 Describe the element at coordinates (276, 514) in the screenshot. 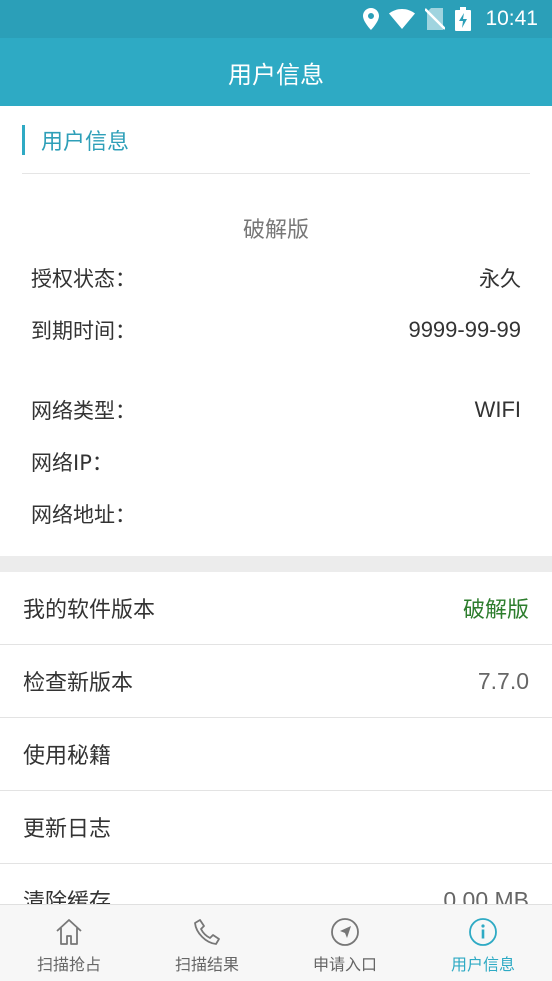

I see `network-address-row: 网络地址：` at that location.